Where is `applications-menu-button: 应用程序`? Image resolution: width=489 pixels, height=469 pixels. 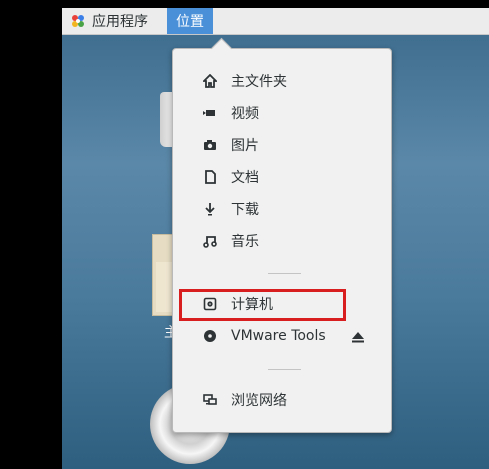 applications-menu-button: 应用程序 is located at coordinates (109, 21).